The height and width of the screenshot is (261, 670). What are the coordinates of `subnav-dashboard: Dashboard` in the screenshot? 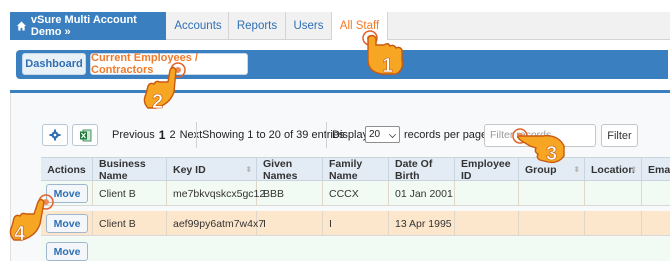 It's located at (54, 64).